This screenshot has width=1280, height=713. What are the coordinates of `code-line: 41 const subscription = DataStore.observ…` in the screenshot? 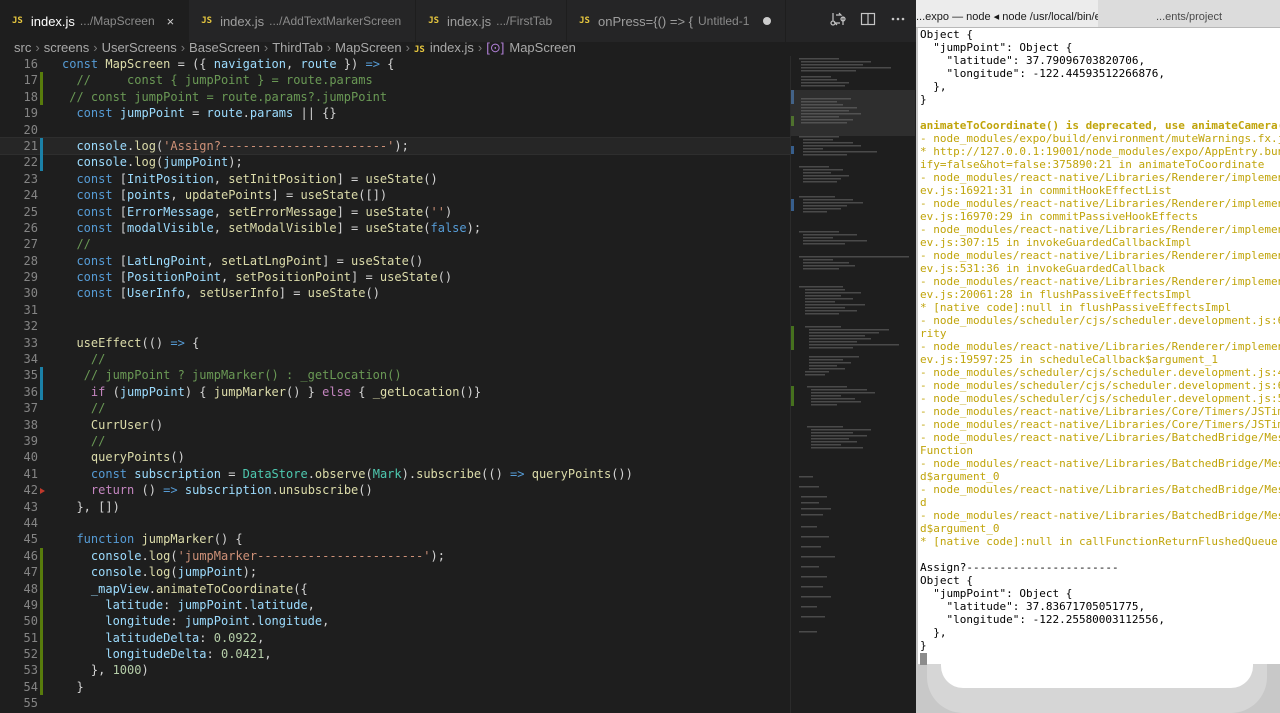 It's located at (395, 474).